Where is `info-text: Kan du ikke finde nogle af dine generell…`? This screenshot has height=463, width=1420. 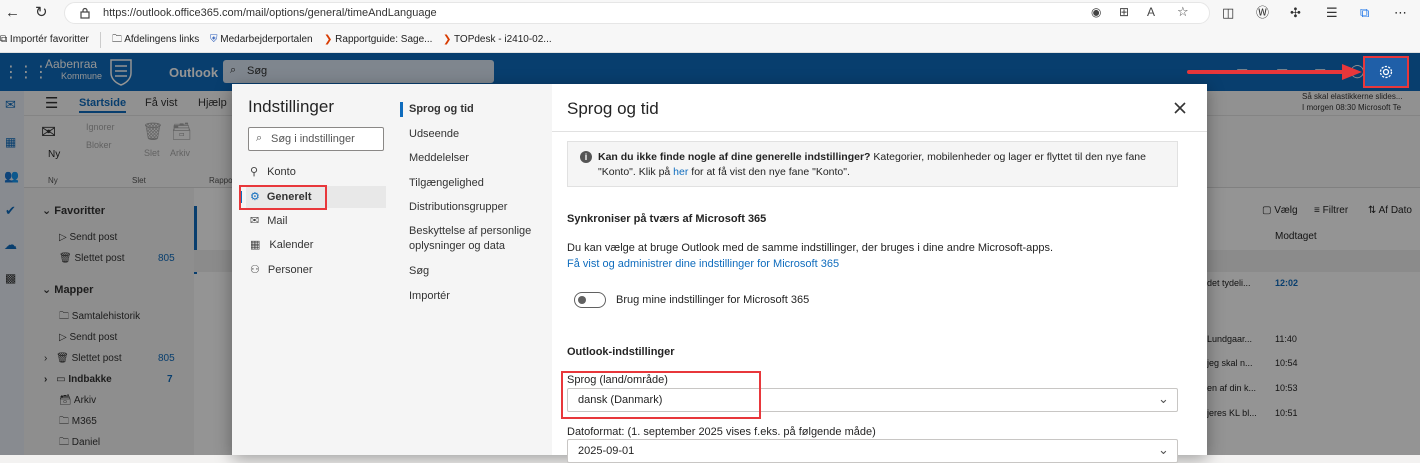 info-text: Kan du ikke finde nogle af dine generell… is located at coordinates (884, 165).